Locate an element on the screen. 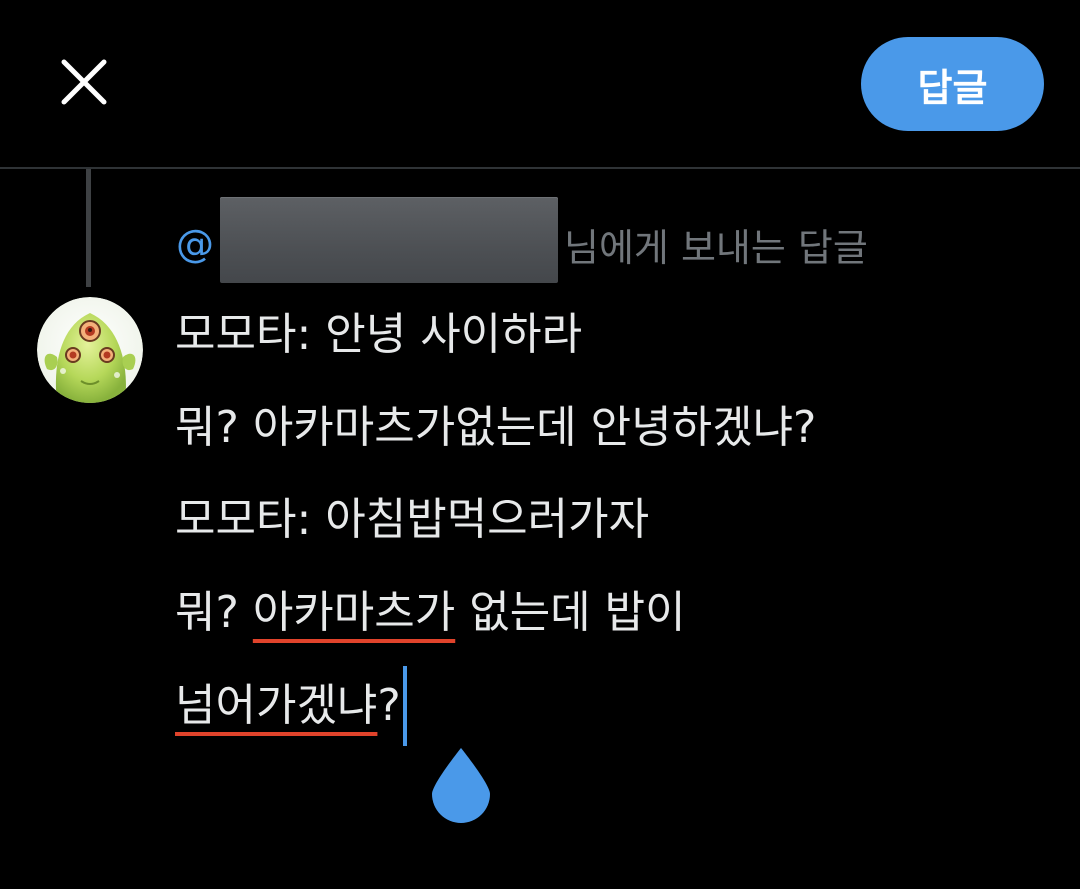 This screenshot has width=1080, height=889. close-button is located at coordinates (84, 82).